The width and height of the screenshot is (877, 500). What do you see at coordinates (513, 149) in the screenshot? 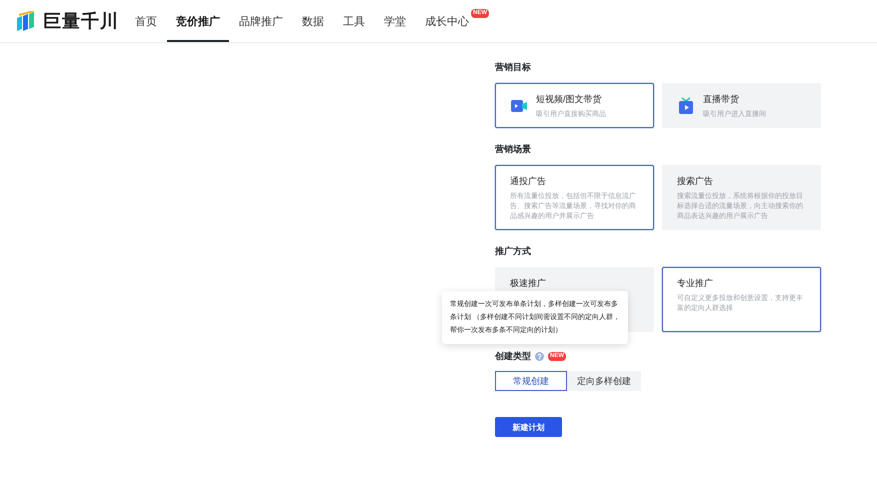
I see `section-title: 营销场景` at bounding box center [513, 149].